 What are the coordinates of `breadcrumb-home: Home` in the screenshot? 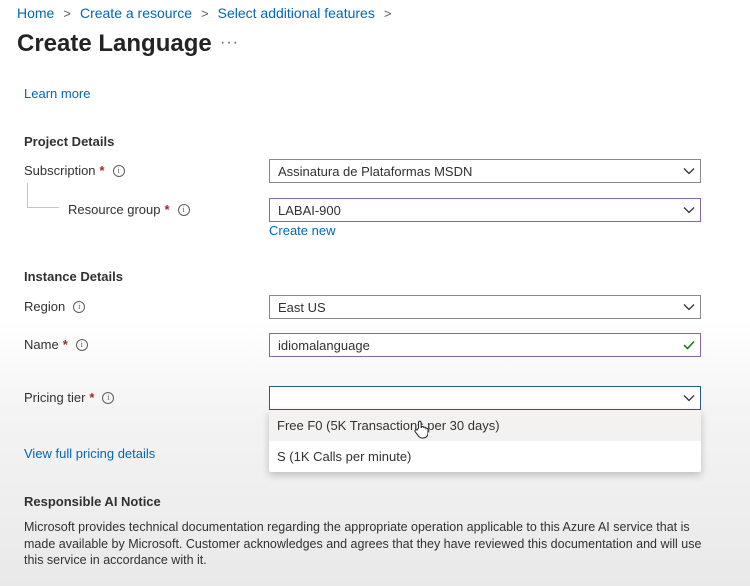 It's located at (35, 13).